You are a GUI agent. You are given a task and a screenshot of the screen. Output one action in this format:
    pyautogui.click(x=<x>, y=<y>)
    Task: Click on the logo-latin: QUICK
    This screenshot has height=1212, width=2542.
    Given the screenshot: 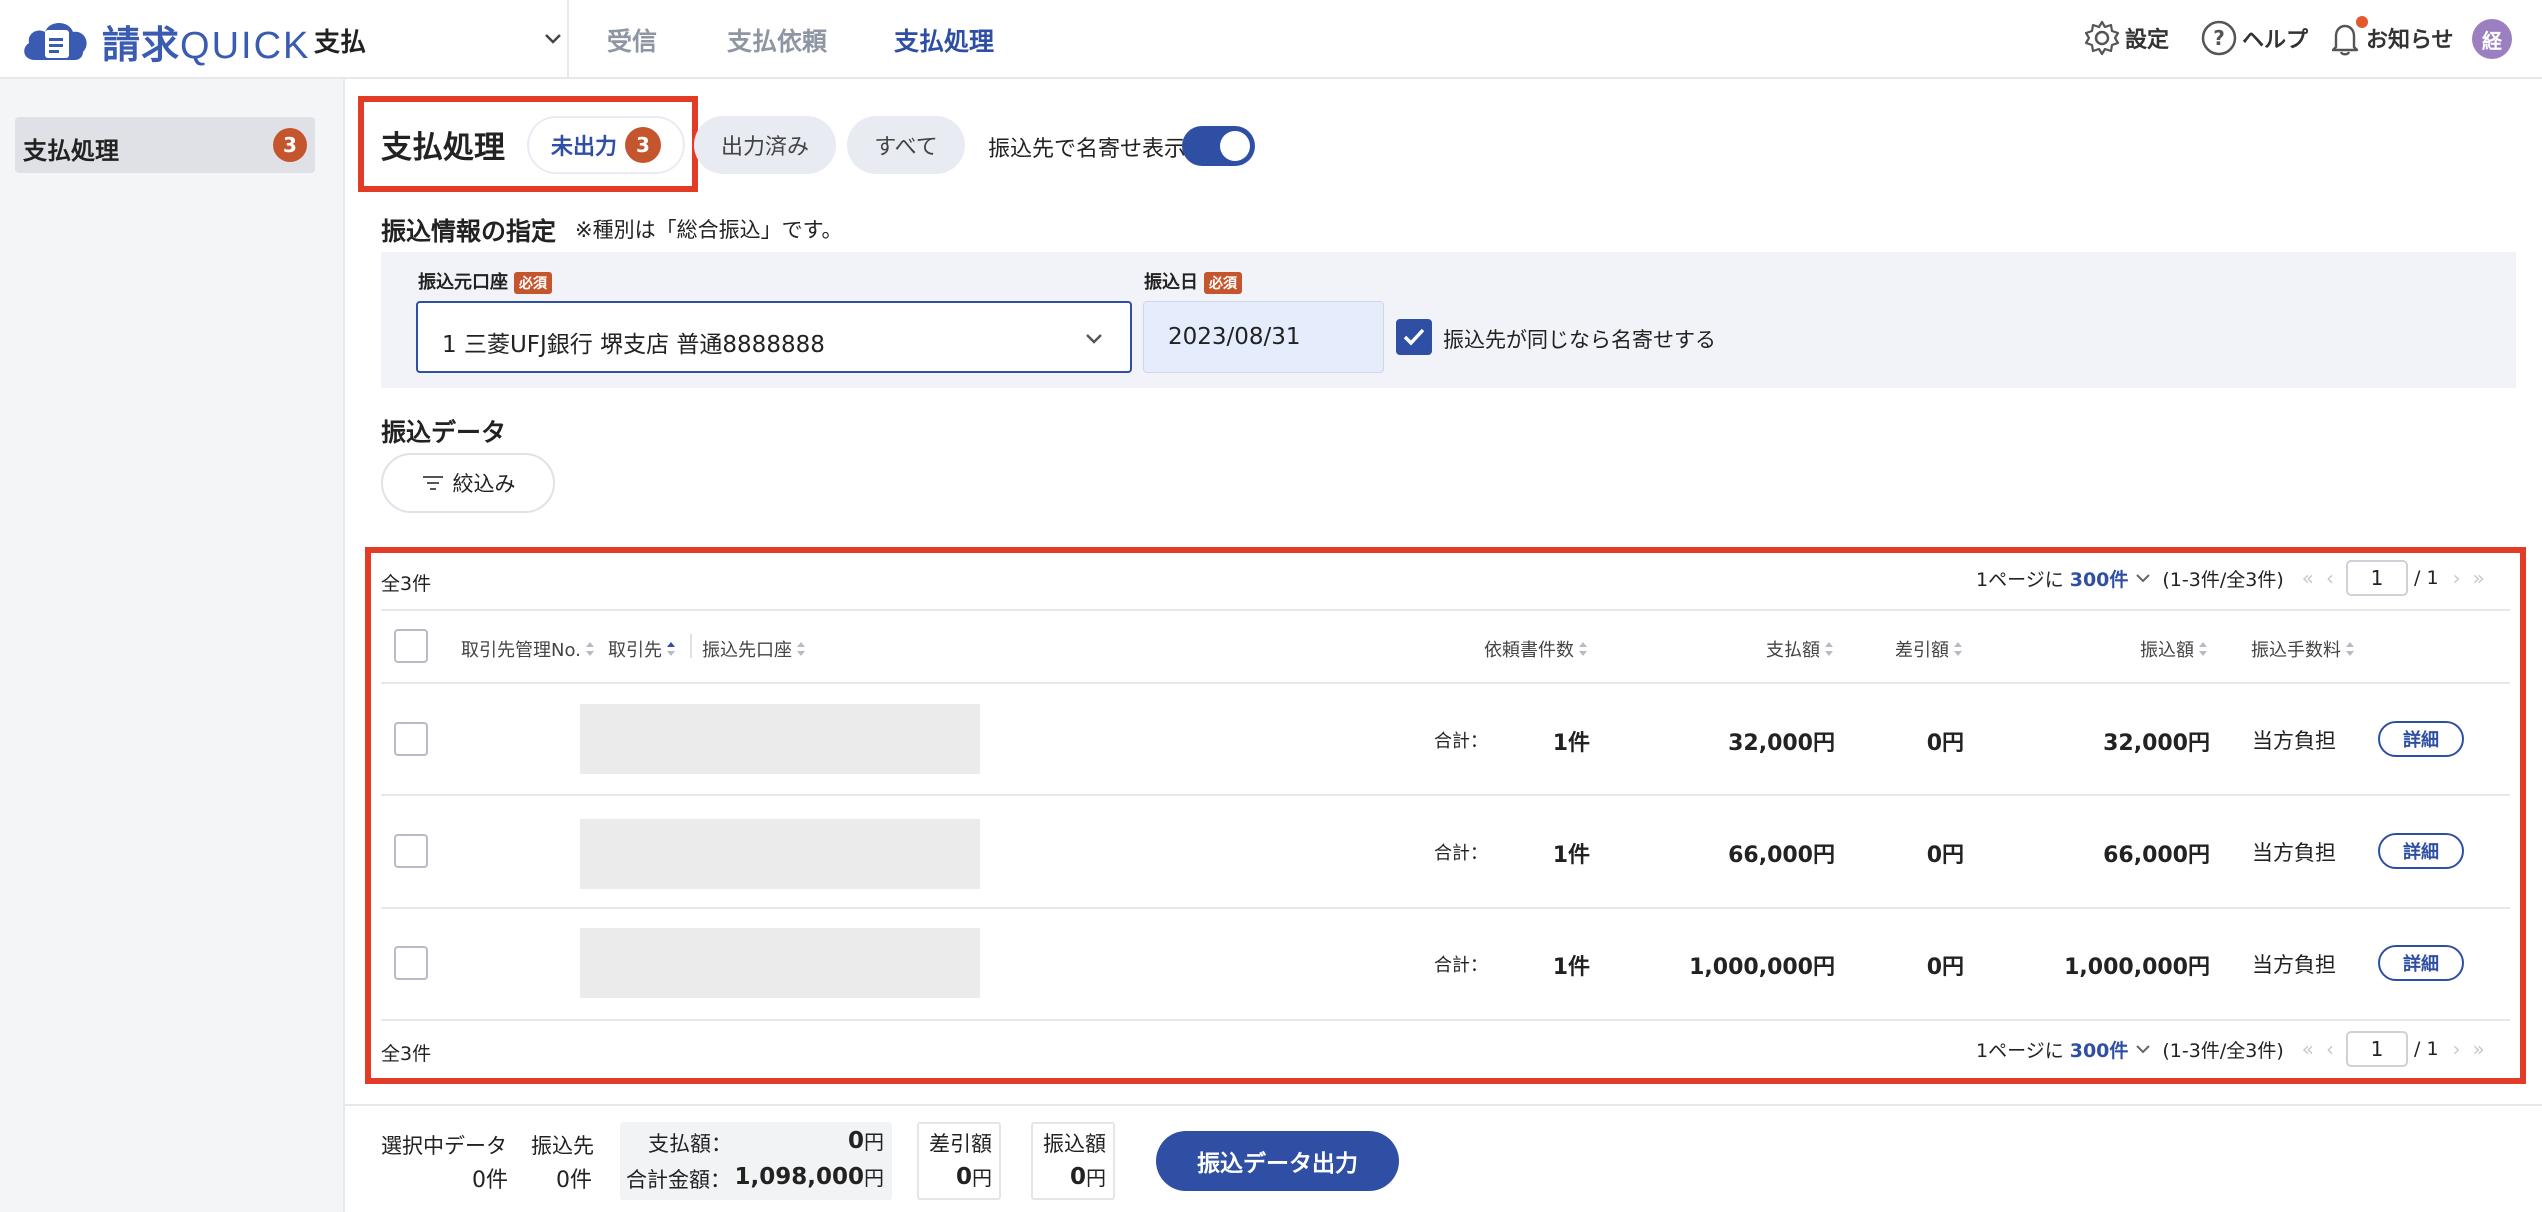 What is the action you would take?
    pyautogui.click(x=245, y=46)
    